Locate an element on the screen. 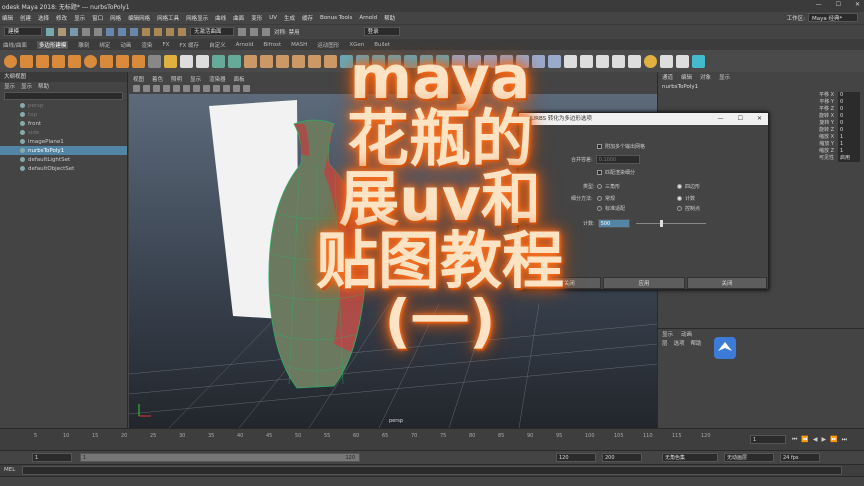 Image resolution: width=864 pixels, height=486 pixels. channel-menu-item: 对象 is located at coordinates (705, 77).